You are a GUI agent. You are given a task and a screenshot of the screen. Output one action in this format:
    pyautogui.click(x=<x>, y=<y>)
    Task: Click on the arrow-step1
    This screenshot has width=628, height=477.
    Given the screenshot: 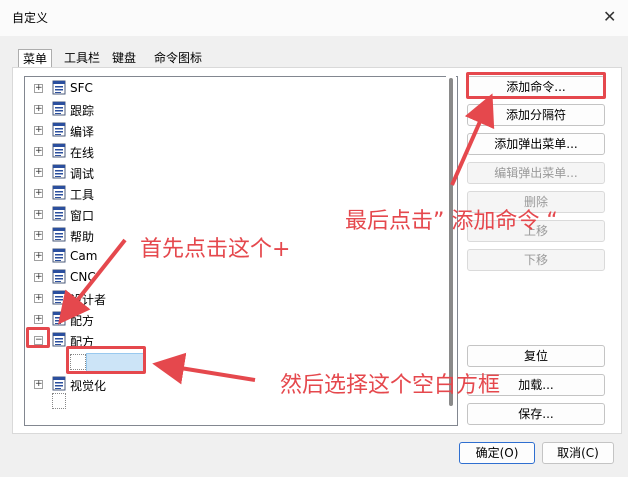 What is the action you would take?
    pyautogui.click(x=92, y=281)
    